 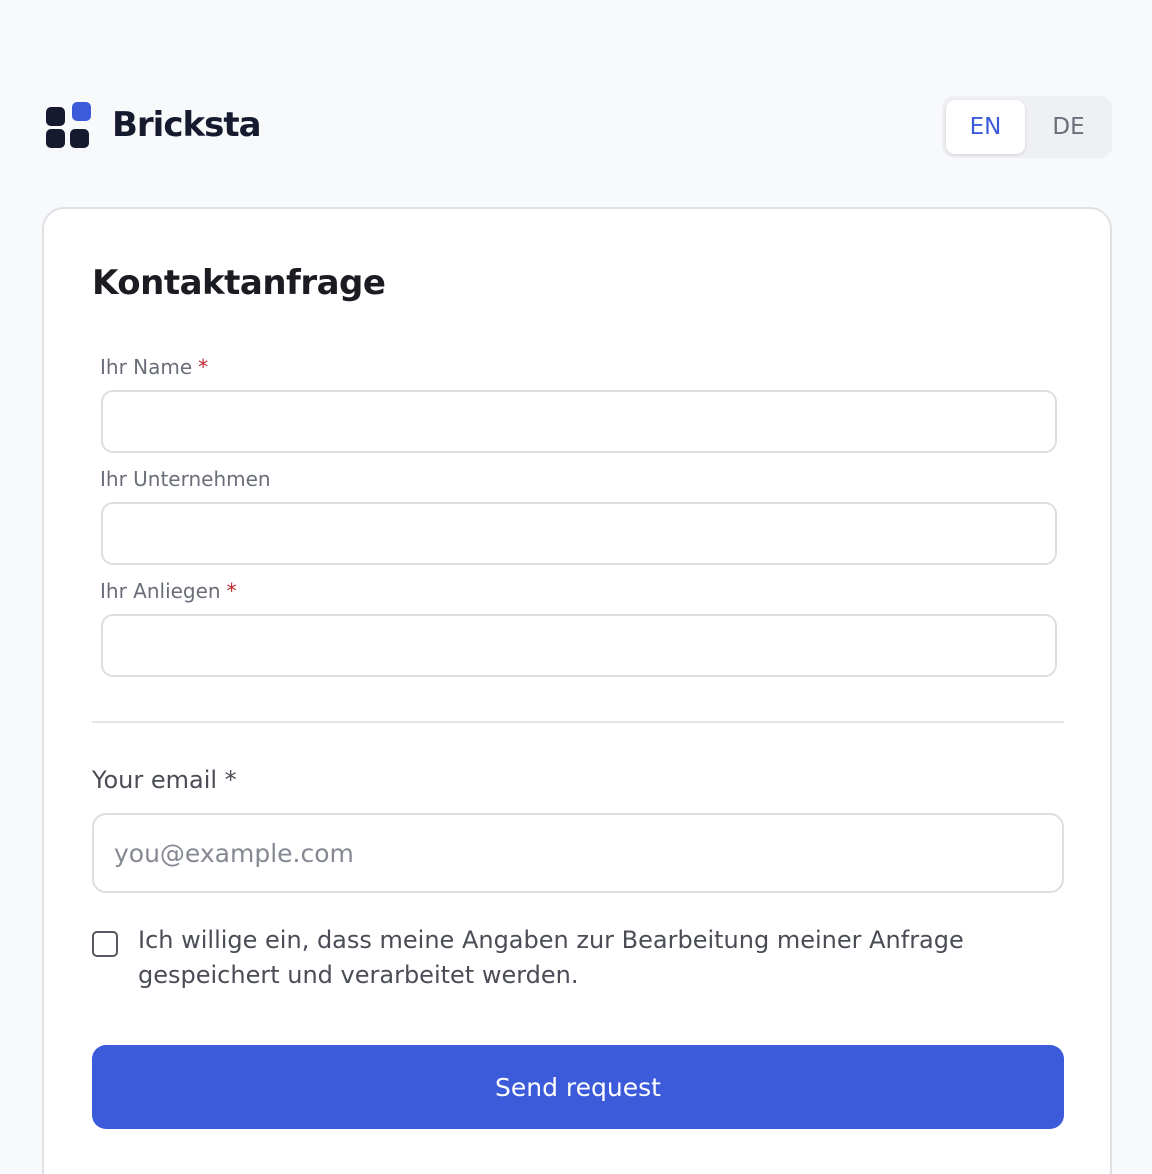 What do you see at coordinates (985, 127) in the screenshot?
I see `language-option-en: EN` at bounding box center [985, 127].